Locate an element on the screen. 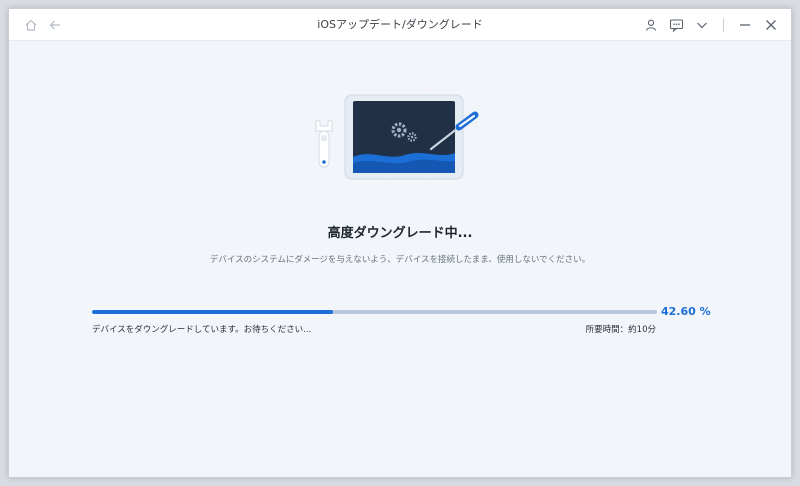 The width and height of the screenshot is (800, 486). minimize-icon is located at coordinates (745, 25).